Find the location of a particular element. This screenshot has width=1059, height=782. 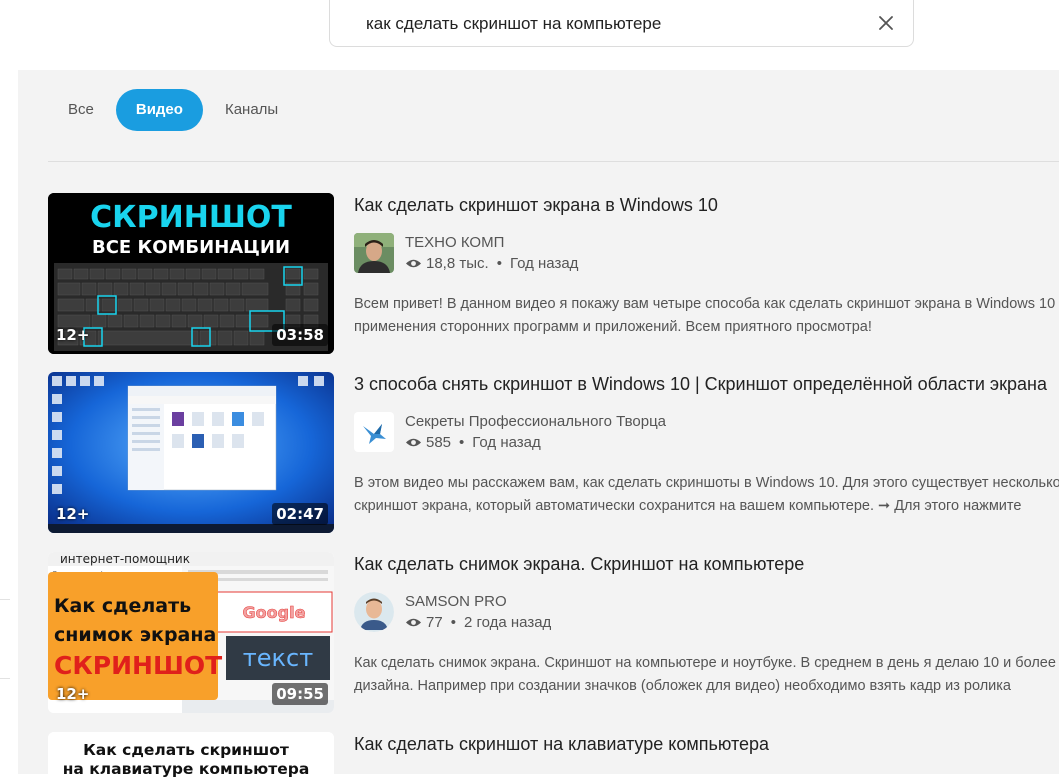

top-bar is located at coordinates (529, 35).